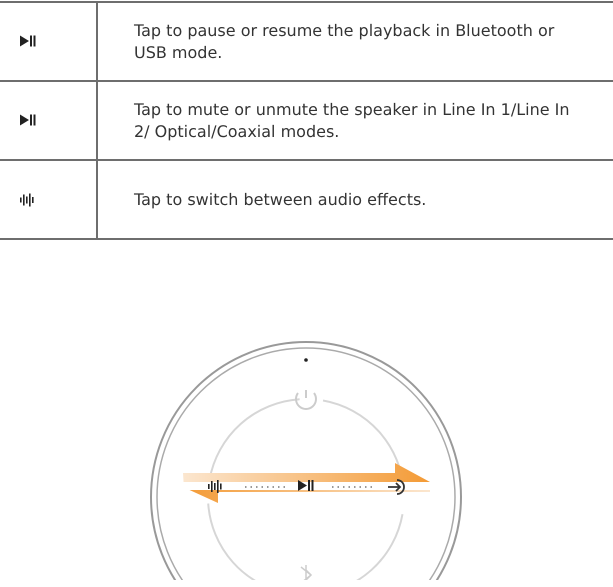 Image resolution: width=613 pixels, height=587 pixels. I want to click on description-text: Tap to mute or unmute the speaker in Line In 1/Line In 2/ Optical/Coaxial modes., so click(352, 120).